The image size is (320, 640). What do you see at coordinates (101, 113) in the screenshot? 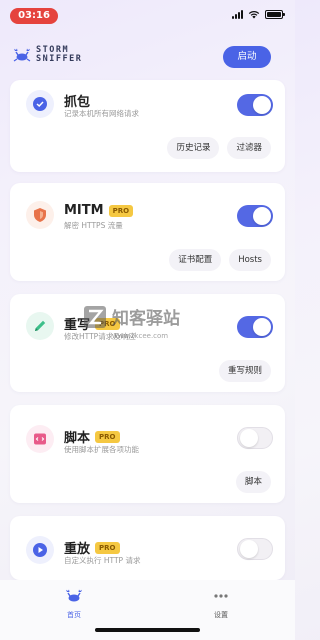
I see `card-subtitle: 记录本机所有网络请求` at bounding box center [101, 113].